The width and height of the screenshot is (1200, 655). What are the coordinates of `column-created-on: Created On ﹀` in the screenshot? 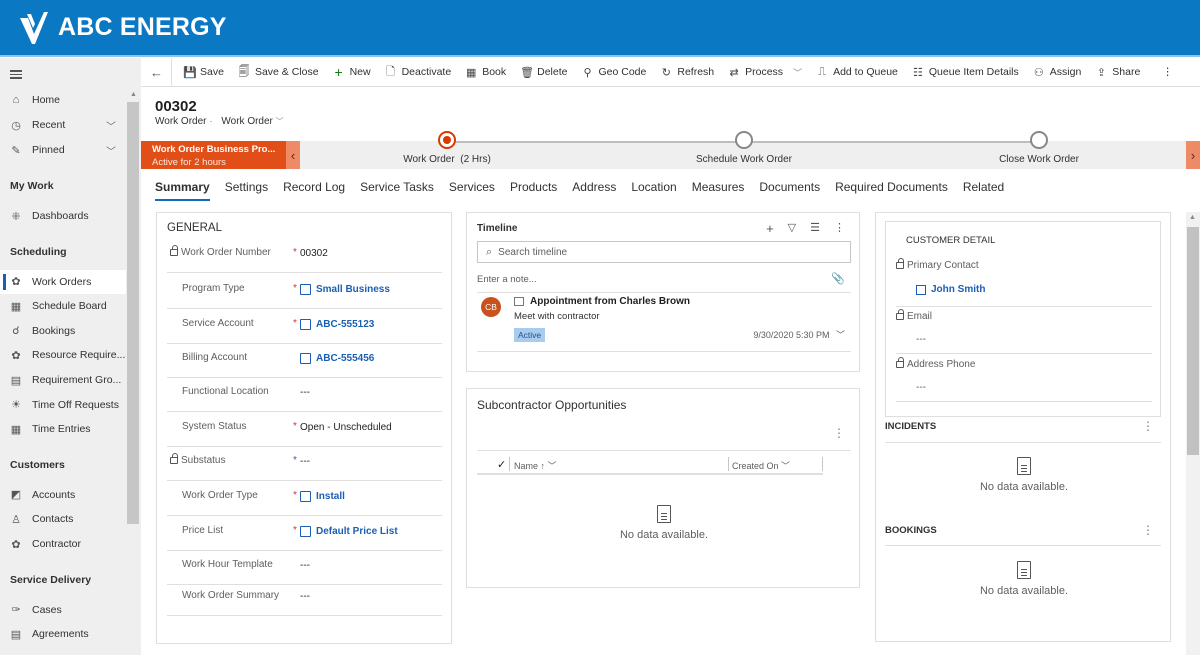 It's located at (761, 465).